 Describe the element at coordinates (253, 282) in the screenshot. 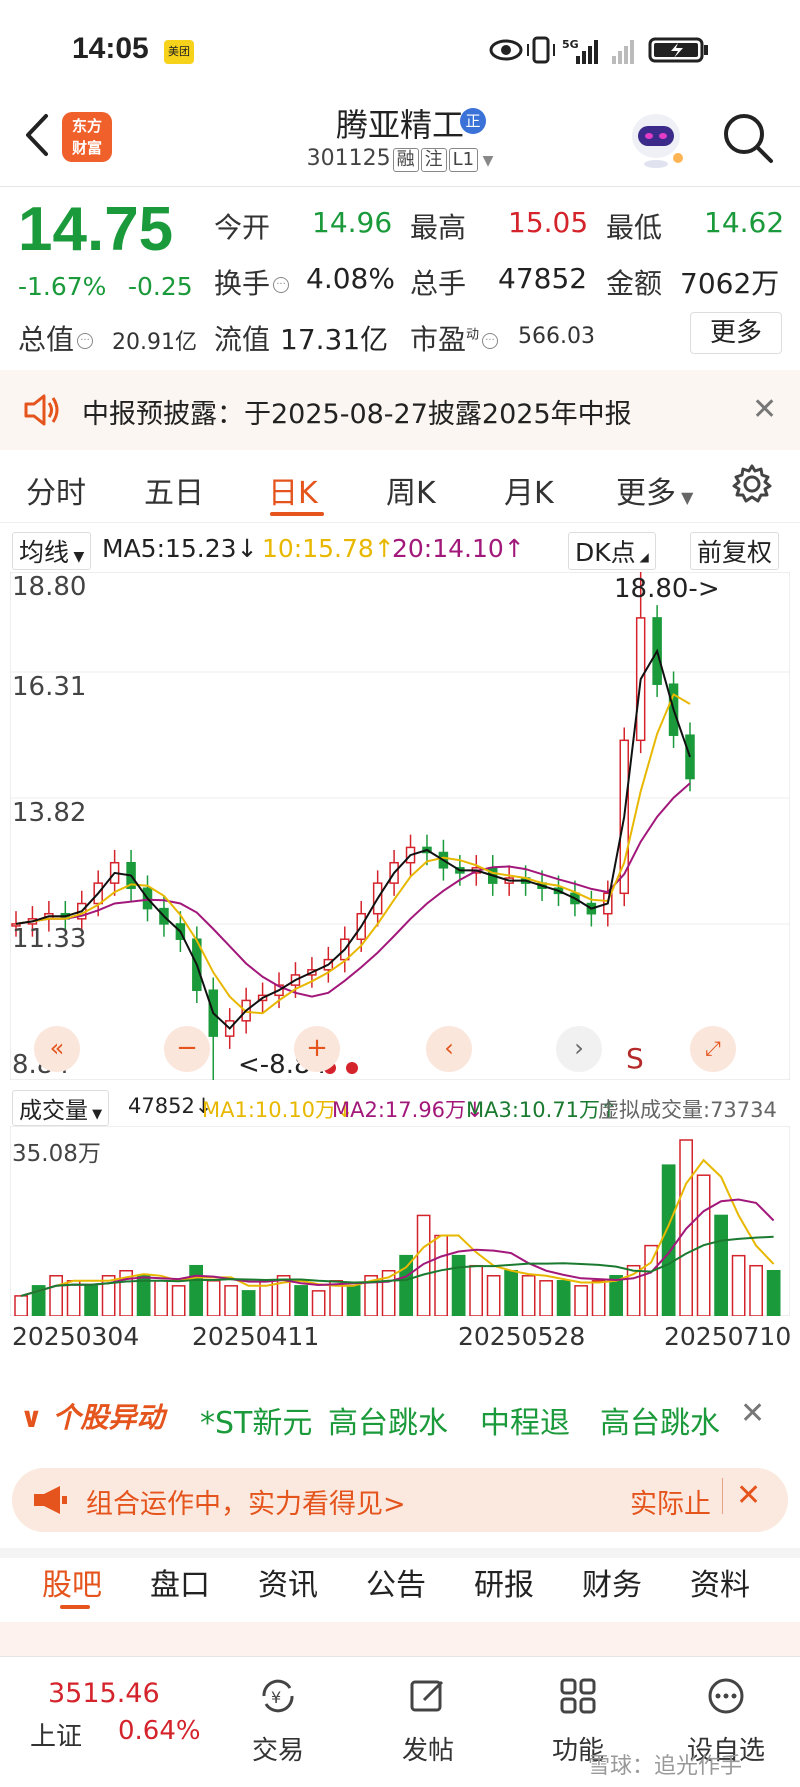

I see `turnover-label: 换手 ···` at that location.